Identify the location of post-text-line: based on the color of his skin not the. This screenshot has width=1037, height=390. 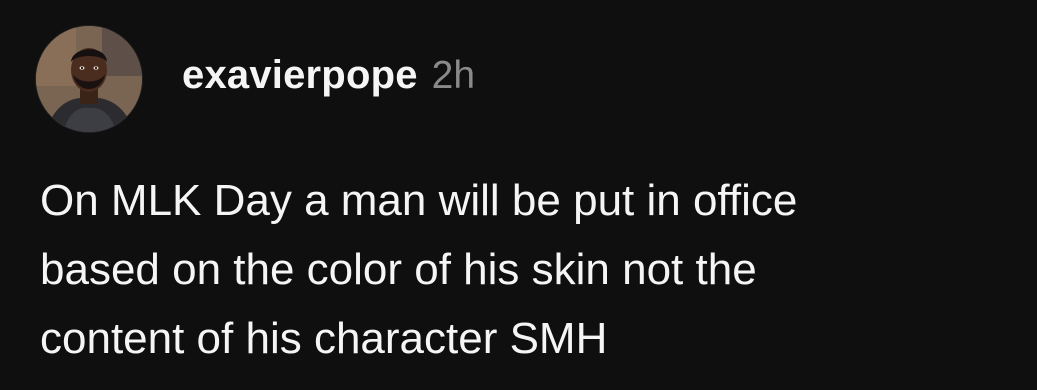
(398, 269).